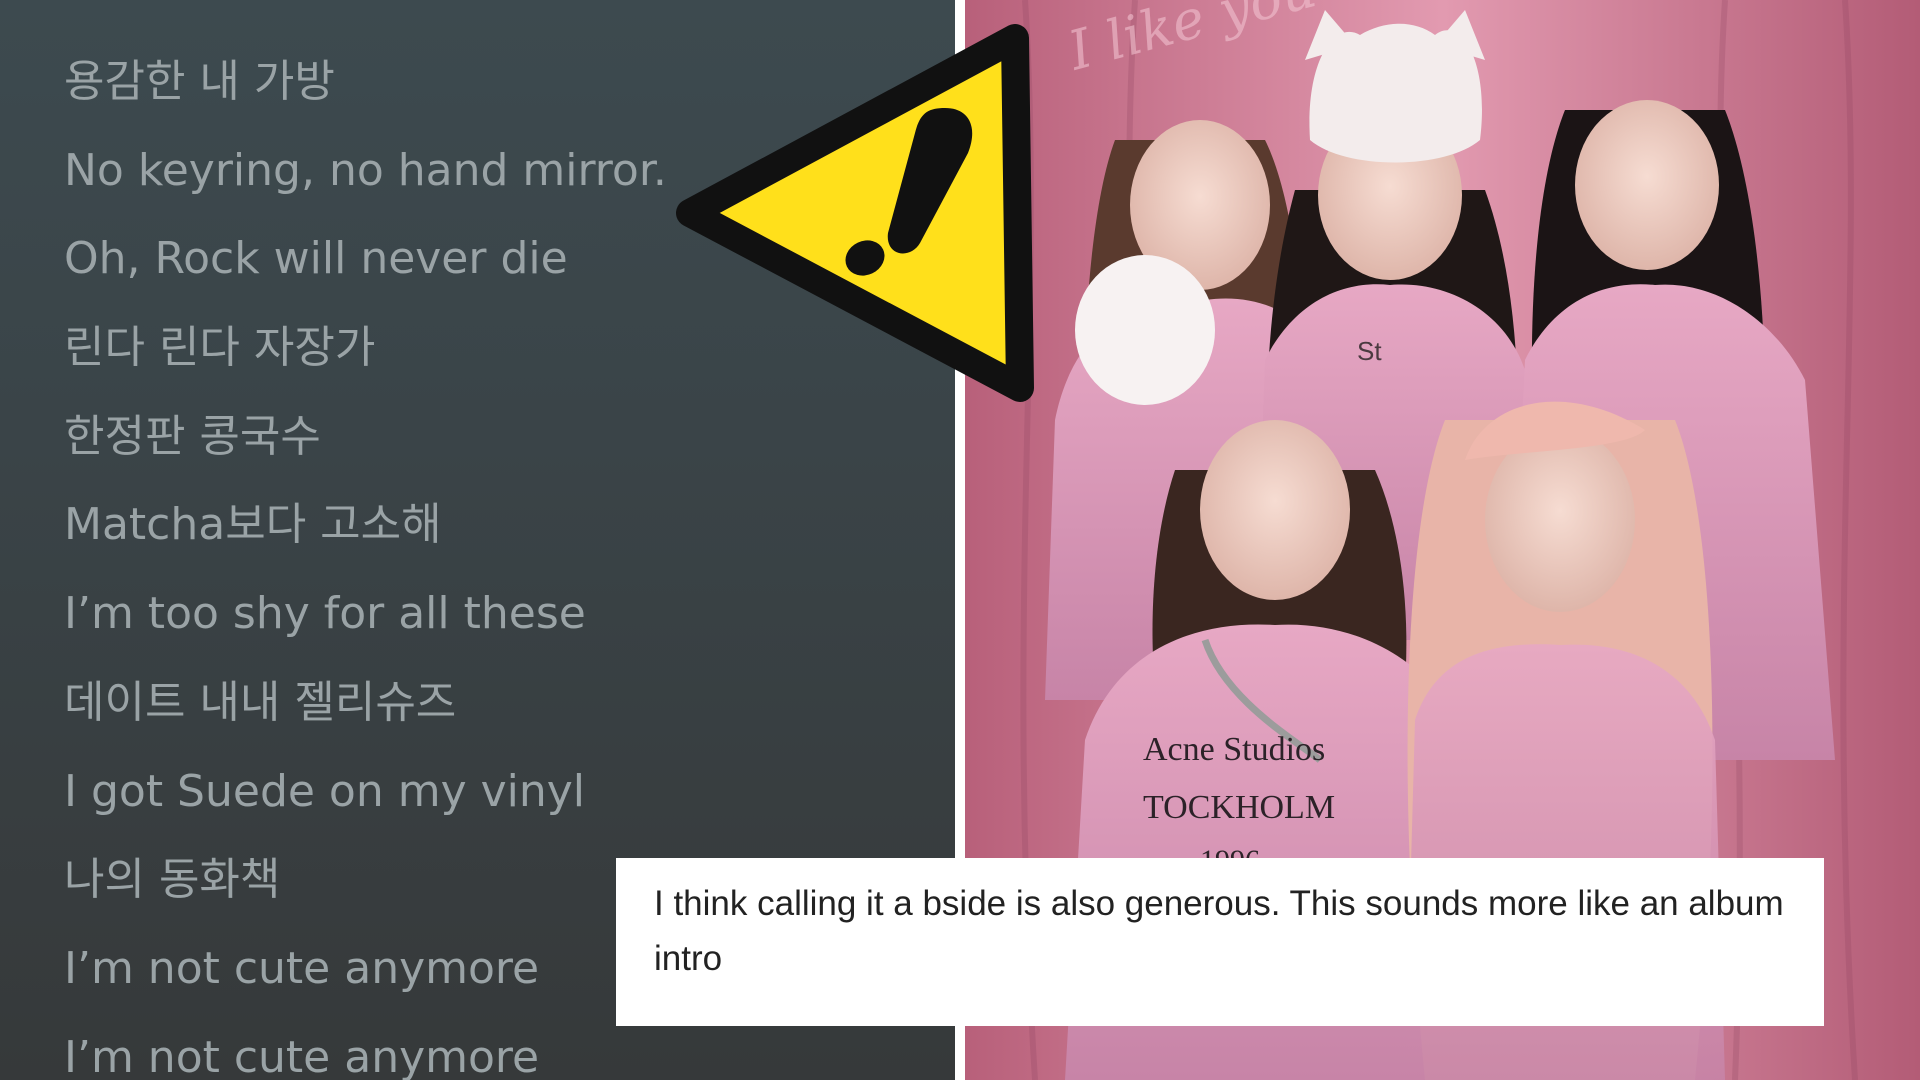 The width and height of the screenshot is (1920, 1080). I want to click on lyric-line: Oh, Rock will never die, so click(316, 259).